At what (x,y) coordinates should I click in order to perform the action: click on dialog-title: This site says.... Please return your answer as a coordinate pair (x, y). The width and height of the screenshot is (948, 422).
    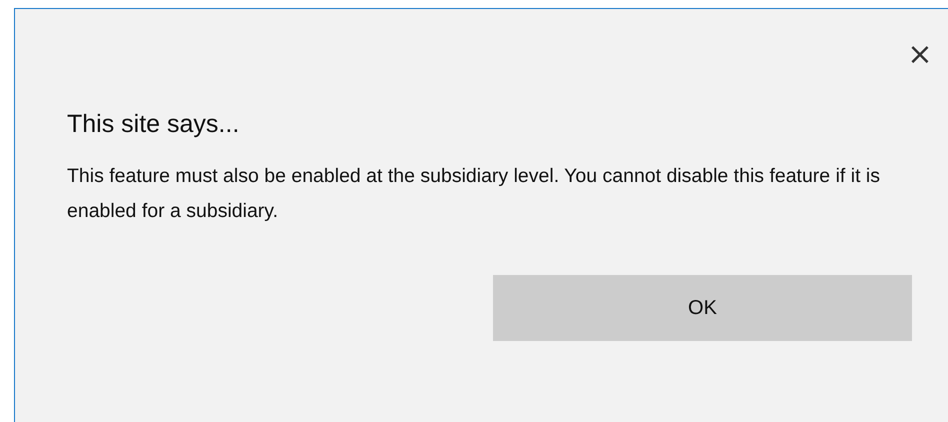
    Looking at the image, I should click on (153, 124).